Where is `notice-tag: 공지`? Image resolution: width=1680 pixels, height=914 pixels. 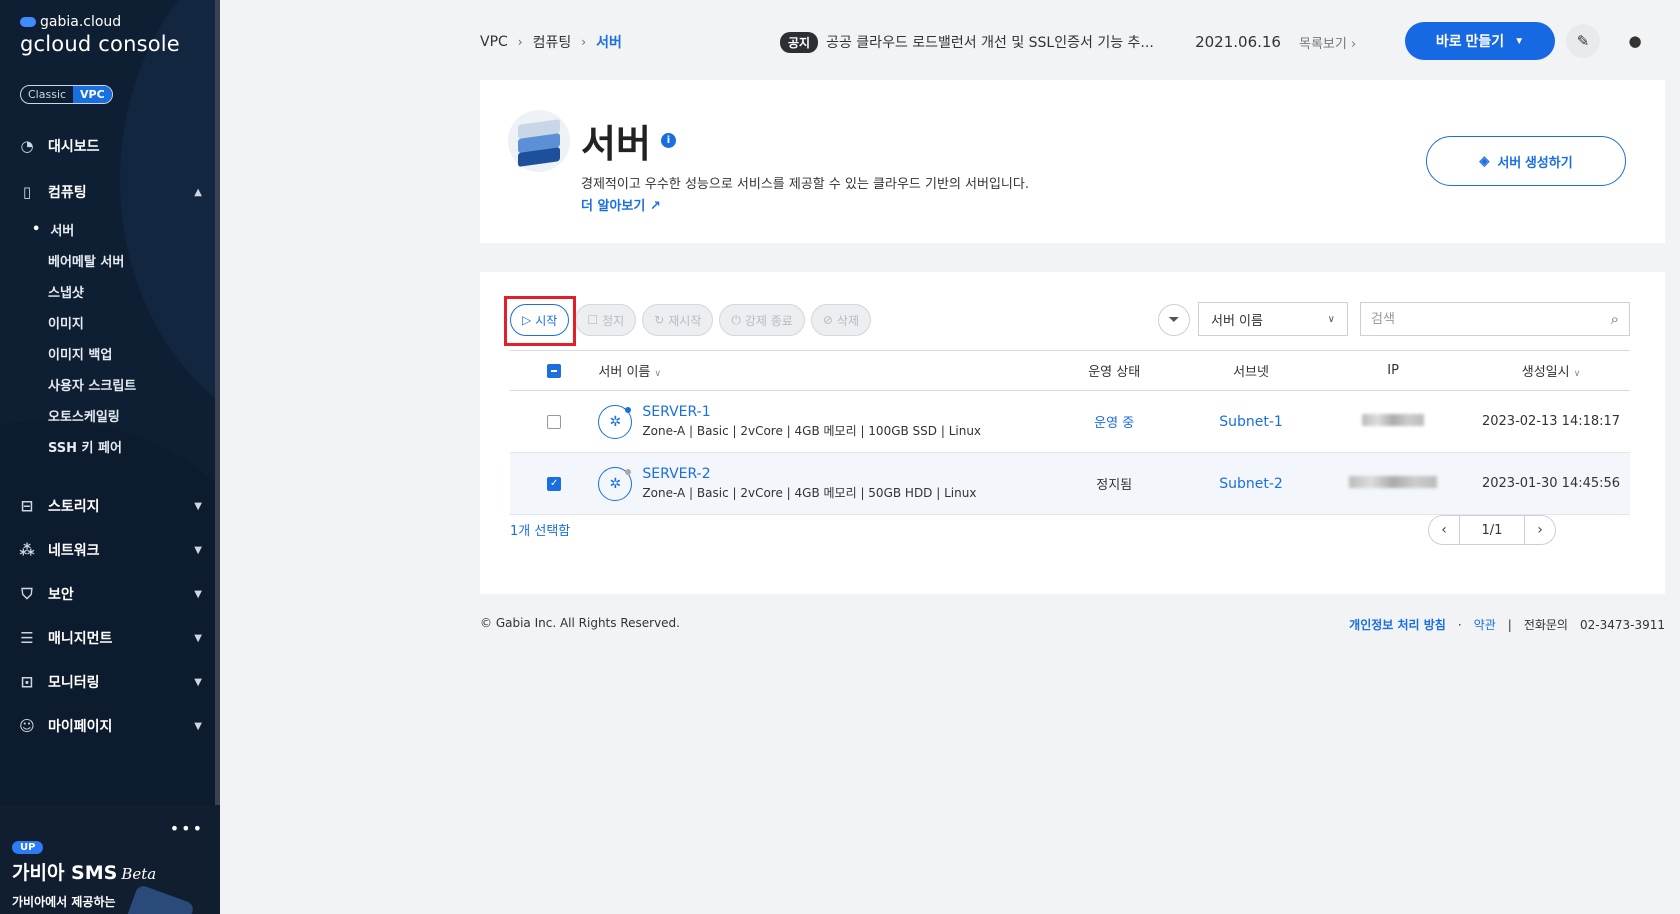
notice-tag: 공지 is located at coordinates (799, 42).